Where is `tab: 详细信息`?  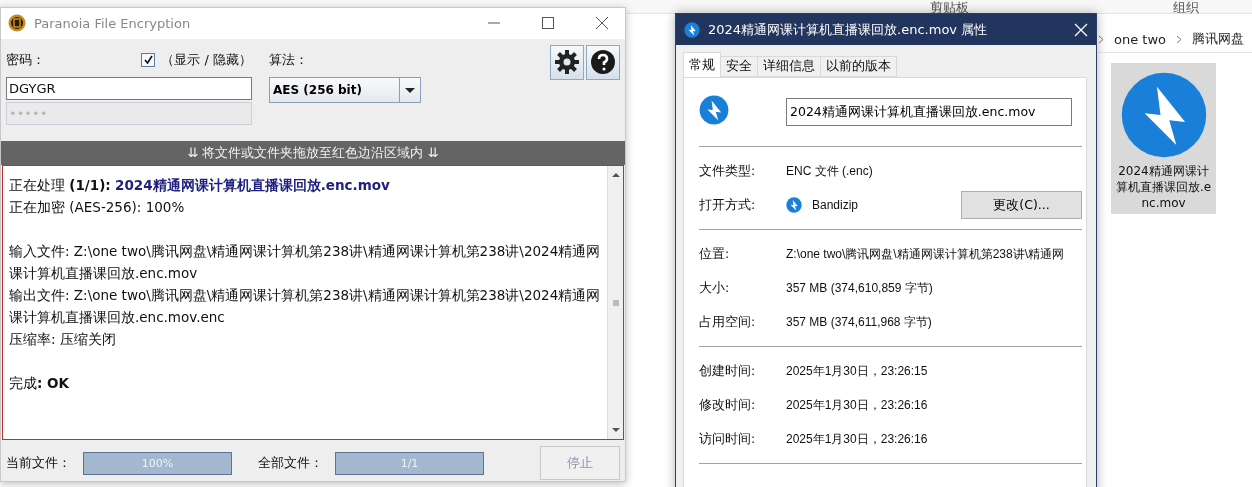 tab: 详细信息 is located at coordinates (789, 66).